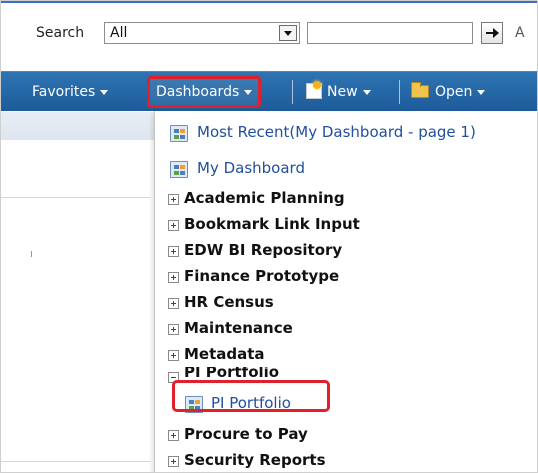  Describe the element at coordinates (346, 305) in the screenshot. I see `menu-folder-hr-census: HR Census` at that location.